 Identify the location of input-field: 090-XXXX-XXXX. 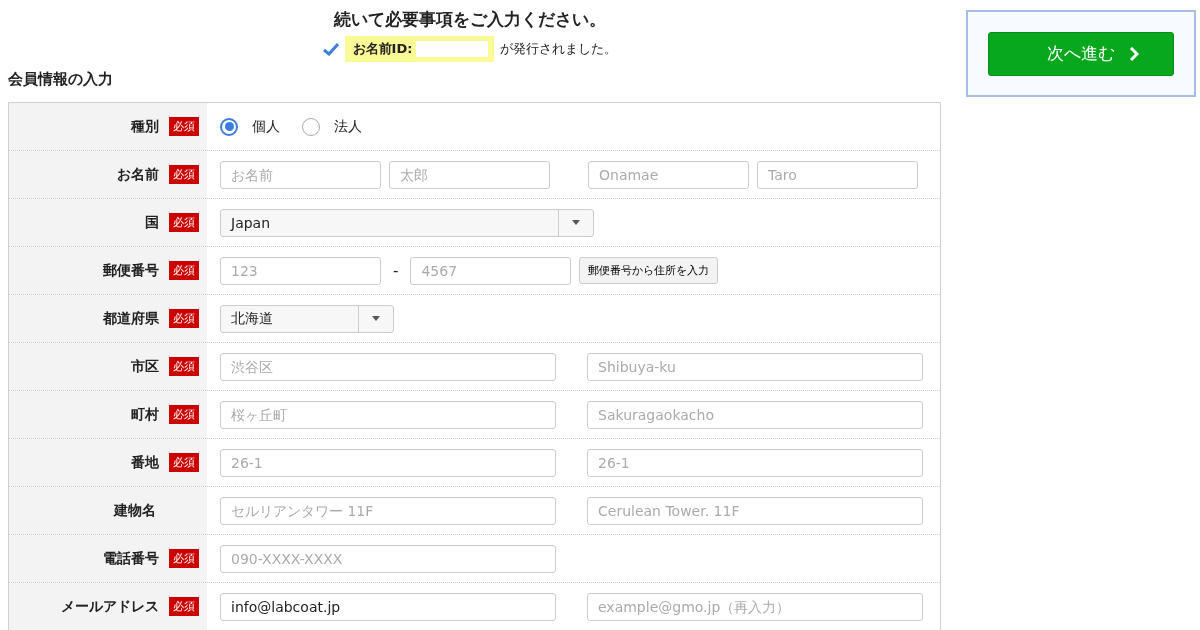
(388, 558).